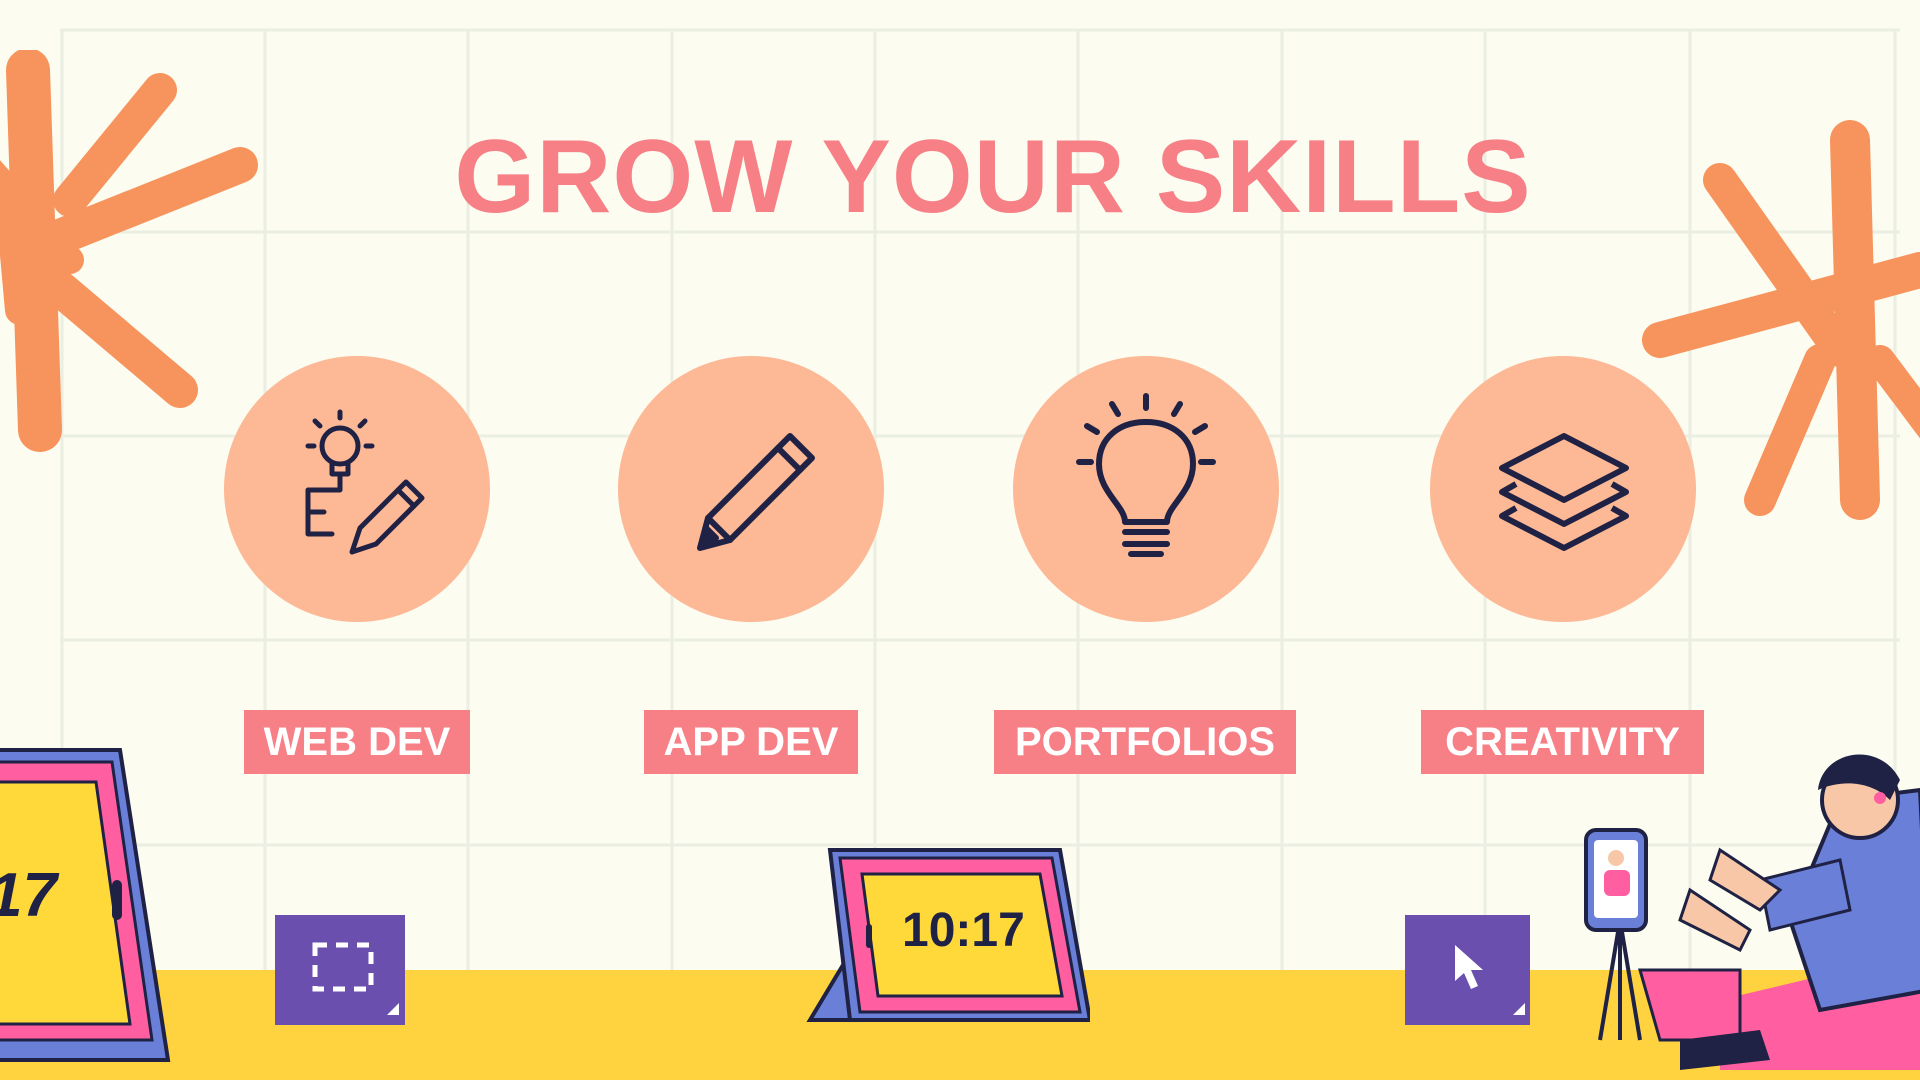  What do you see at coordinates (357, 742) in the screenshot?
I see `feature-label-web-dev: WEB DEV` at bounding box center [357, 742].